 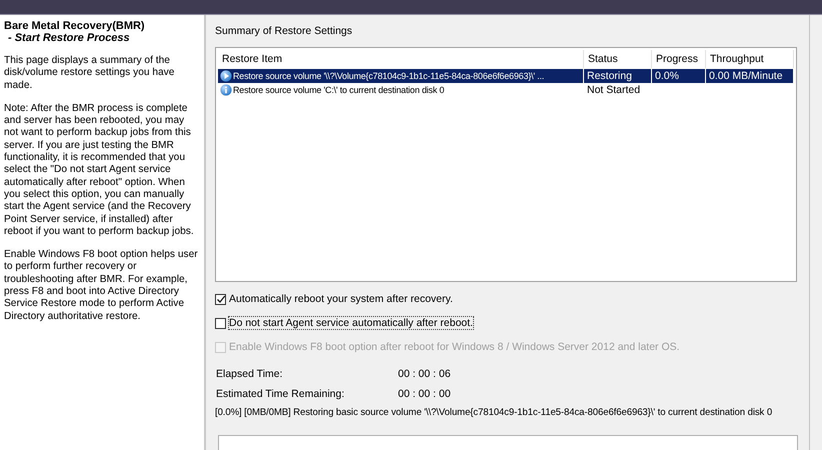 What do you see at coordinates (679, 59) in the screenshot?
I see `column-header: Progress` at bounding box center [679, 59].